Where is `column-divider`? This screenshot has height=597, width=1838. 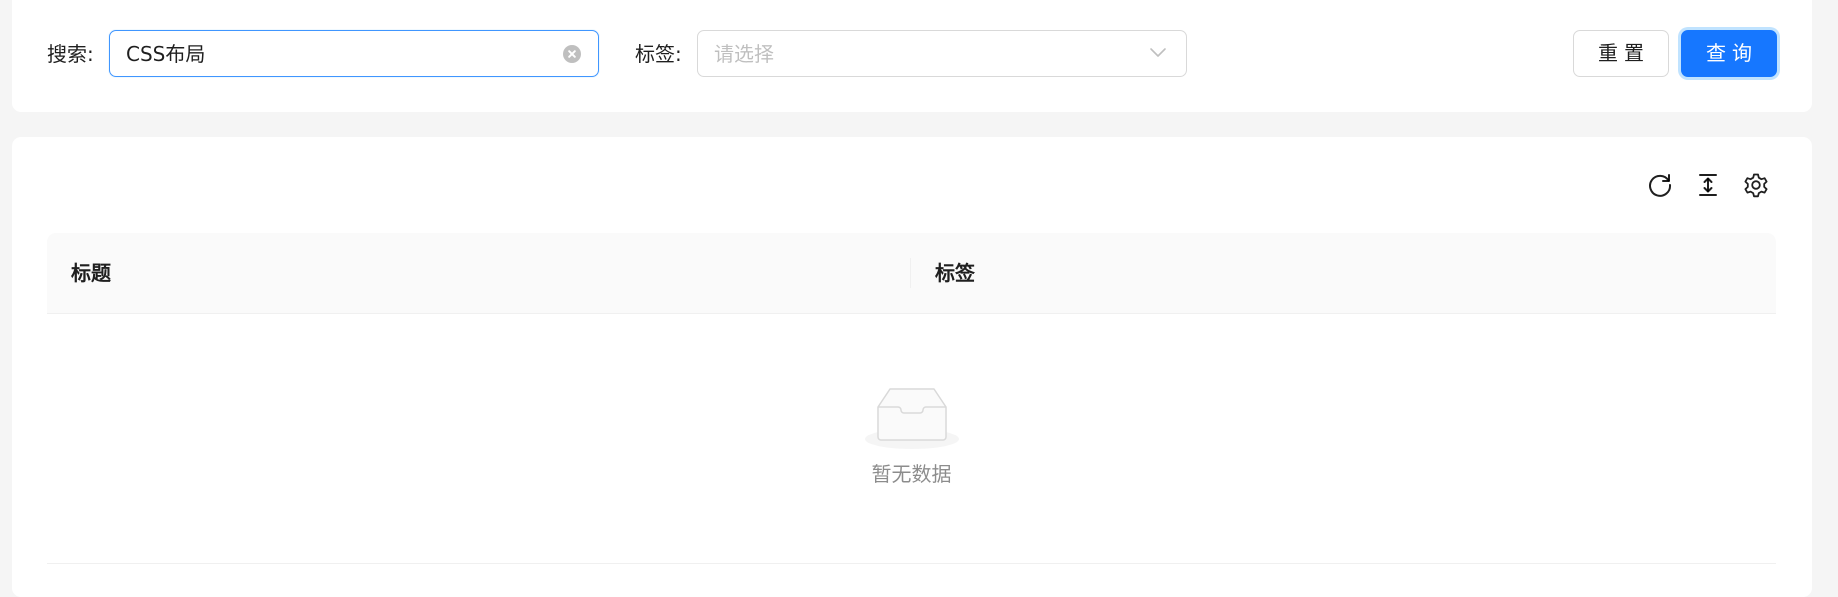 column-divider is located at coordinates (910, 273).